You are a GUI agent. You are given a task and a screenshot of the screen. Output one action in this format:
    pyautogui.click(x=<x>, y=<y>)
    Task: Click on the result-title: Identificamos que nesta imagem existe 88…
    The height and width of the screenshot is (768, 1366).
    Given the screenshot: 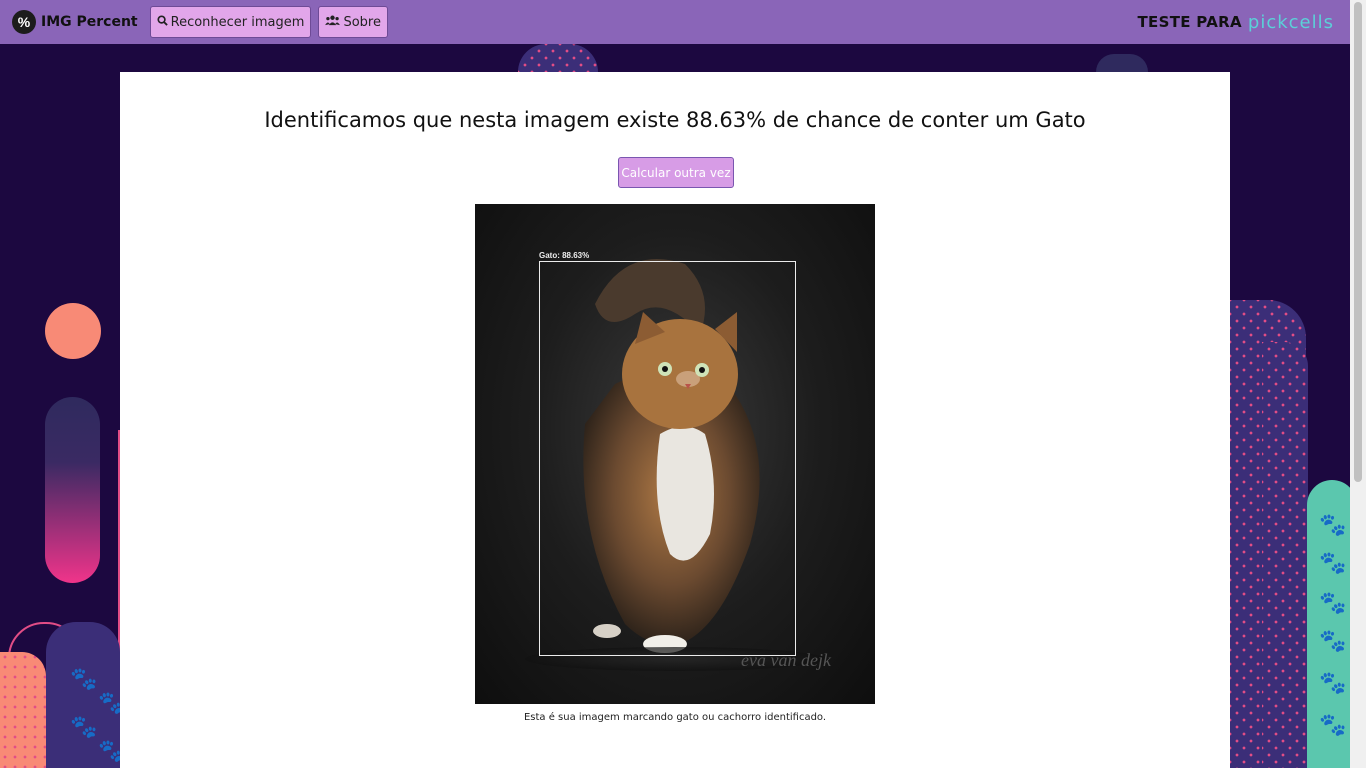 What is the action you would take?
    pyautogui.click(x=675, y=120)
    